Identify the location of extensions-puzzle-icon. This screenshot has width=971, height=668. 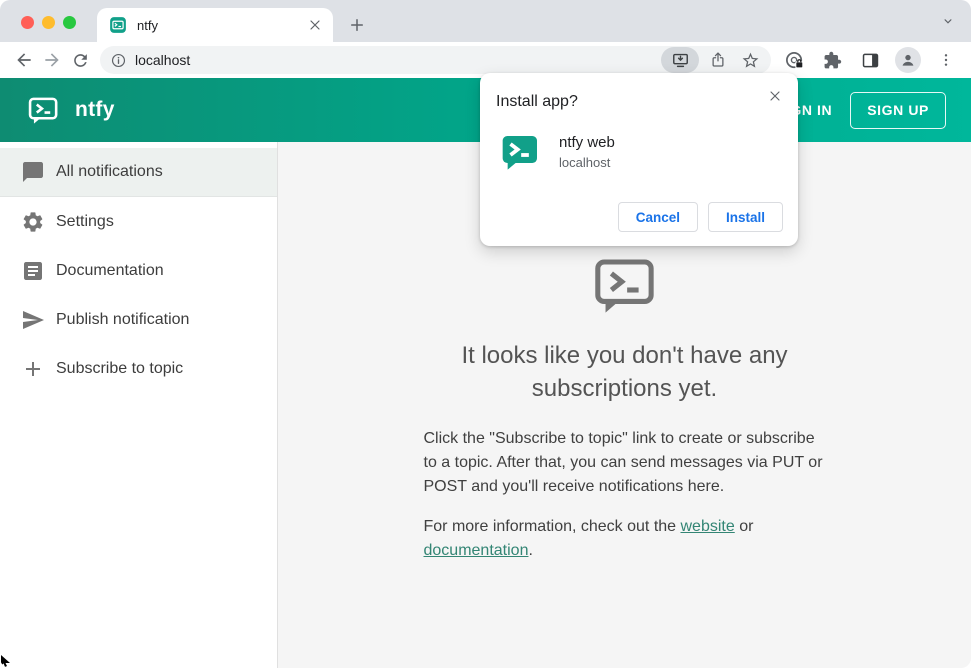
(832, 60).